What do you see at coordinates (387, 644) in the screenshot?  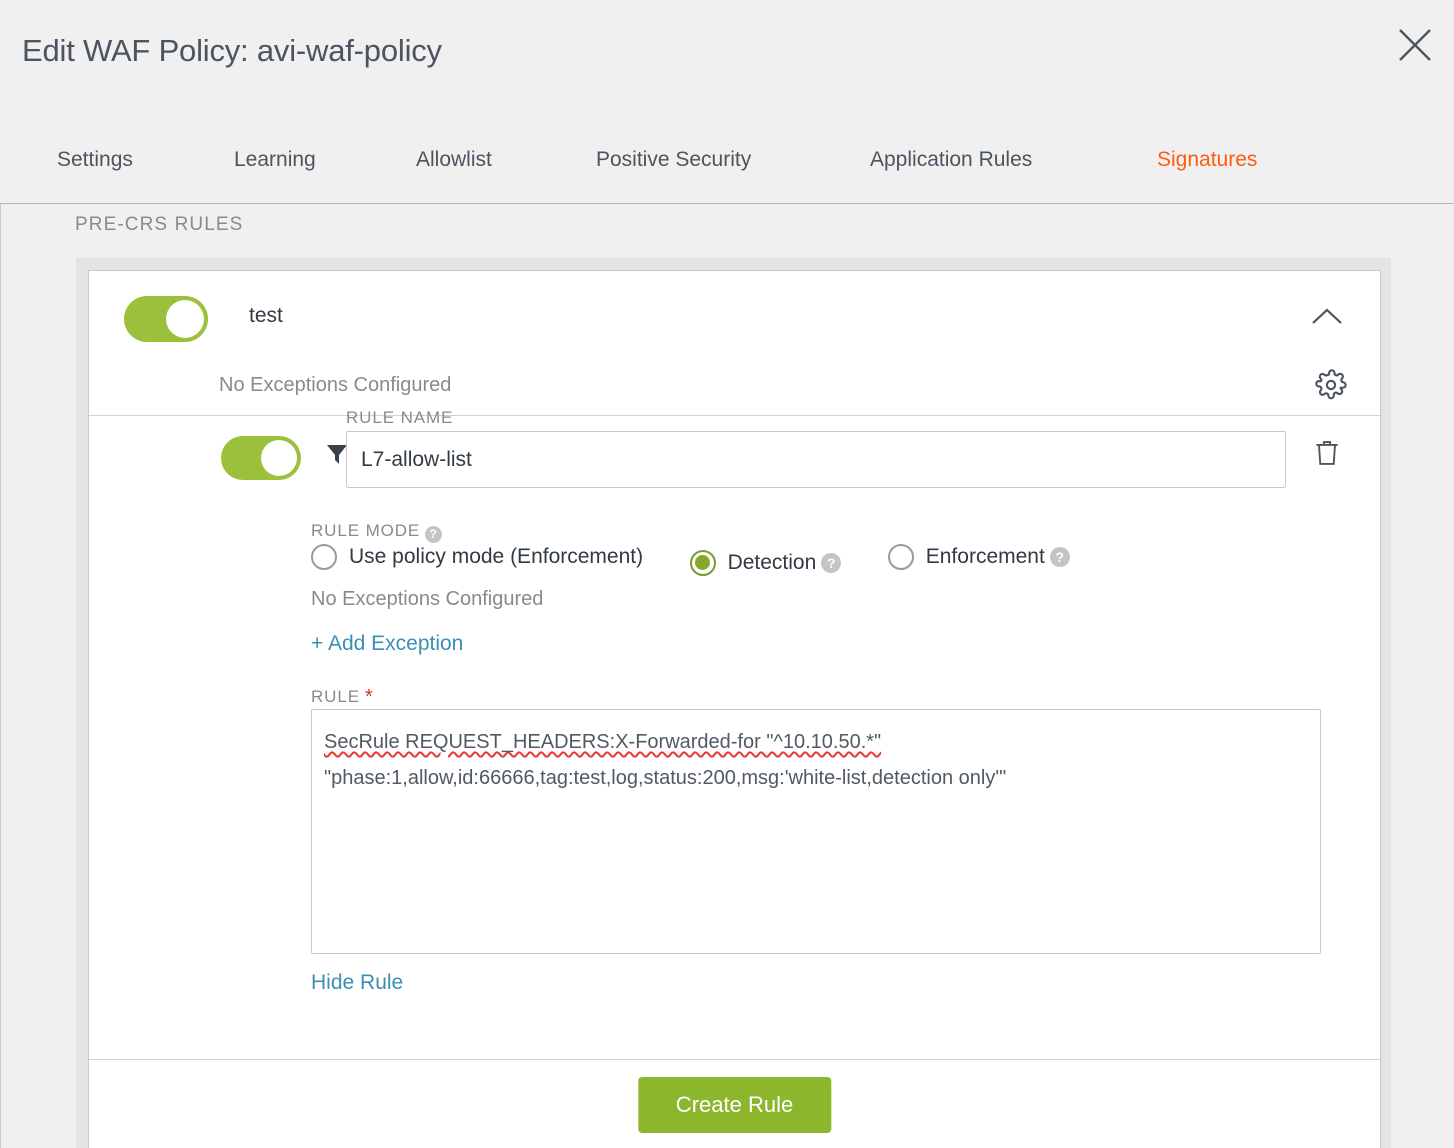 I see `add-exception-link: + Add Exception` at bounding box center [387, 644].